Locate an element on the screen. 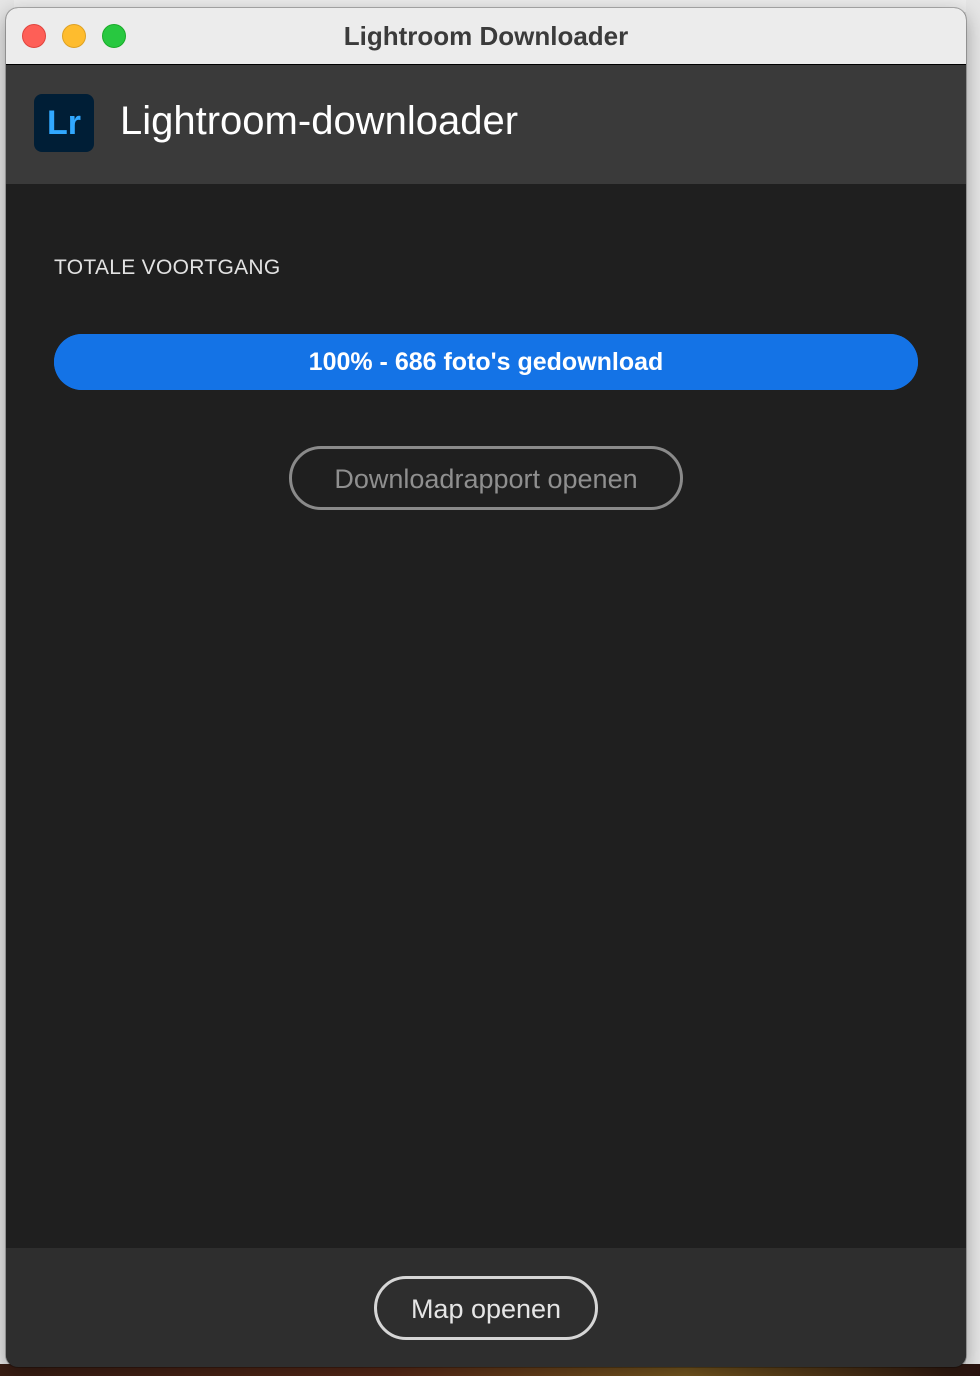 The image size is (980, 1376). open-download-report-button: Downloadrapport openen is located at coordinates (486, 478).